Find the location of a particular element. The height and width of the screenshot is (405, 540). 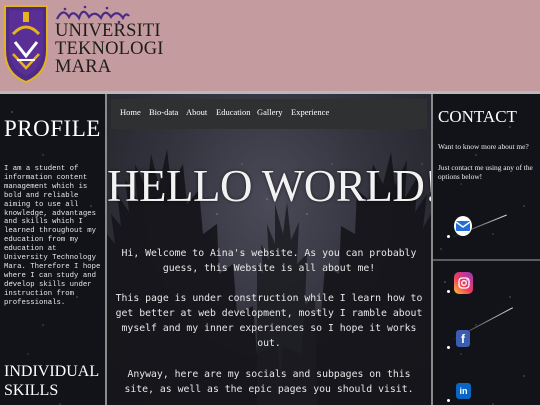

nav-about: About is located at coordinates (196, 112).